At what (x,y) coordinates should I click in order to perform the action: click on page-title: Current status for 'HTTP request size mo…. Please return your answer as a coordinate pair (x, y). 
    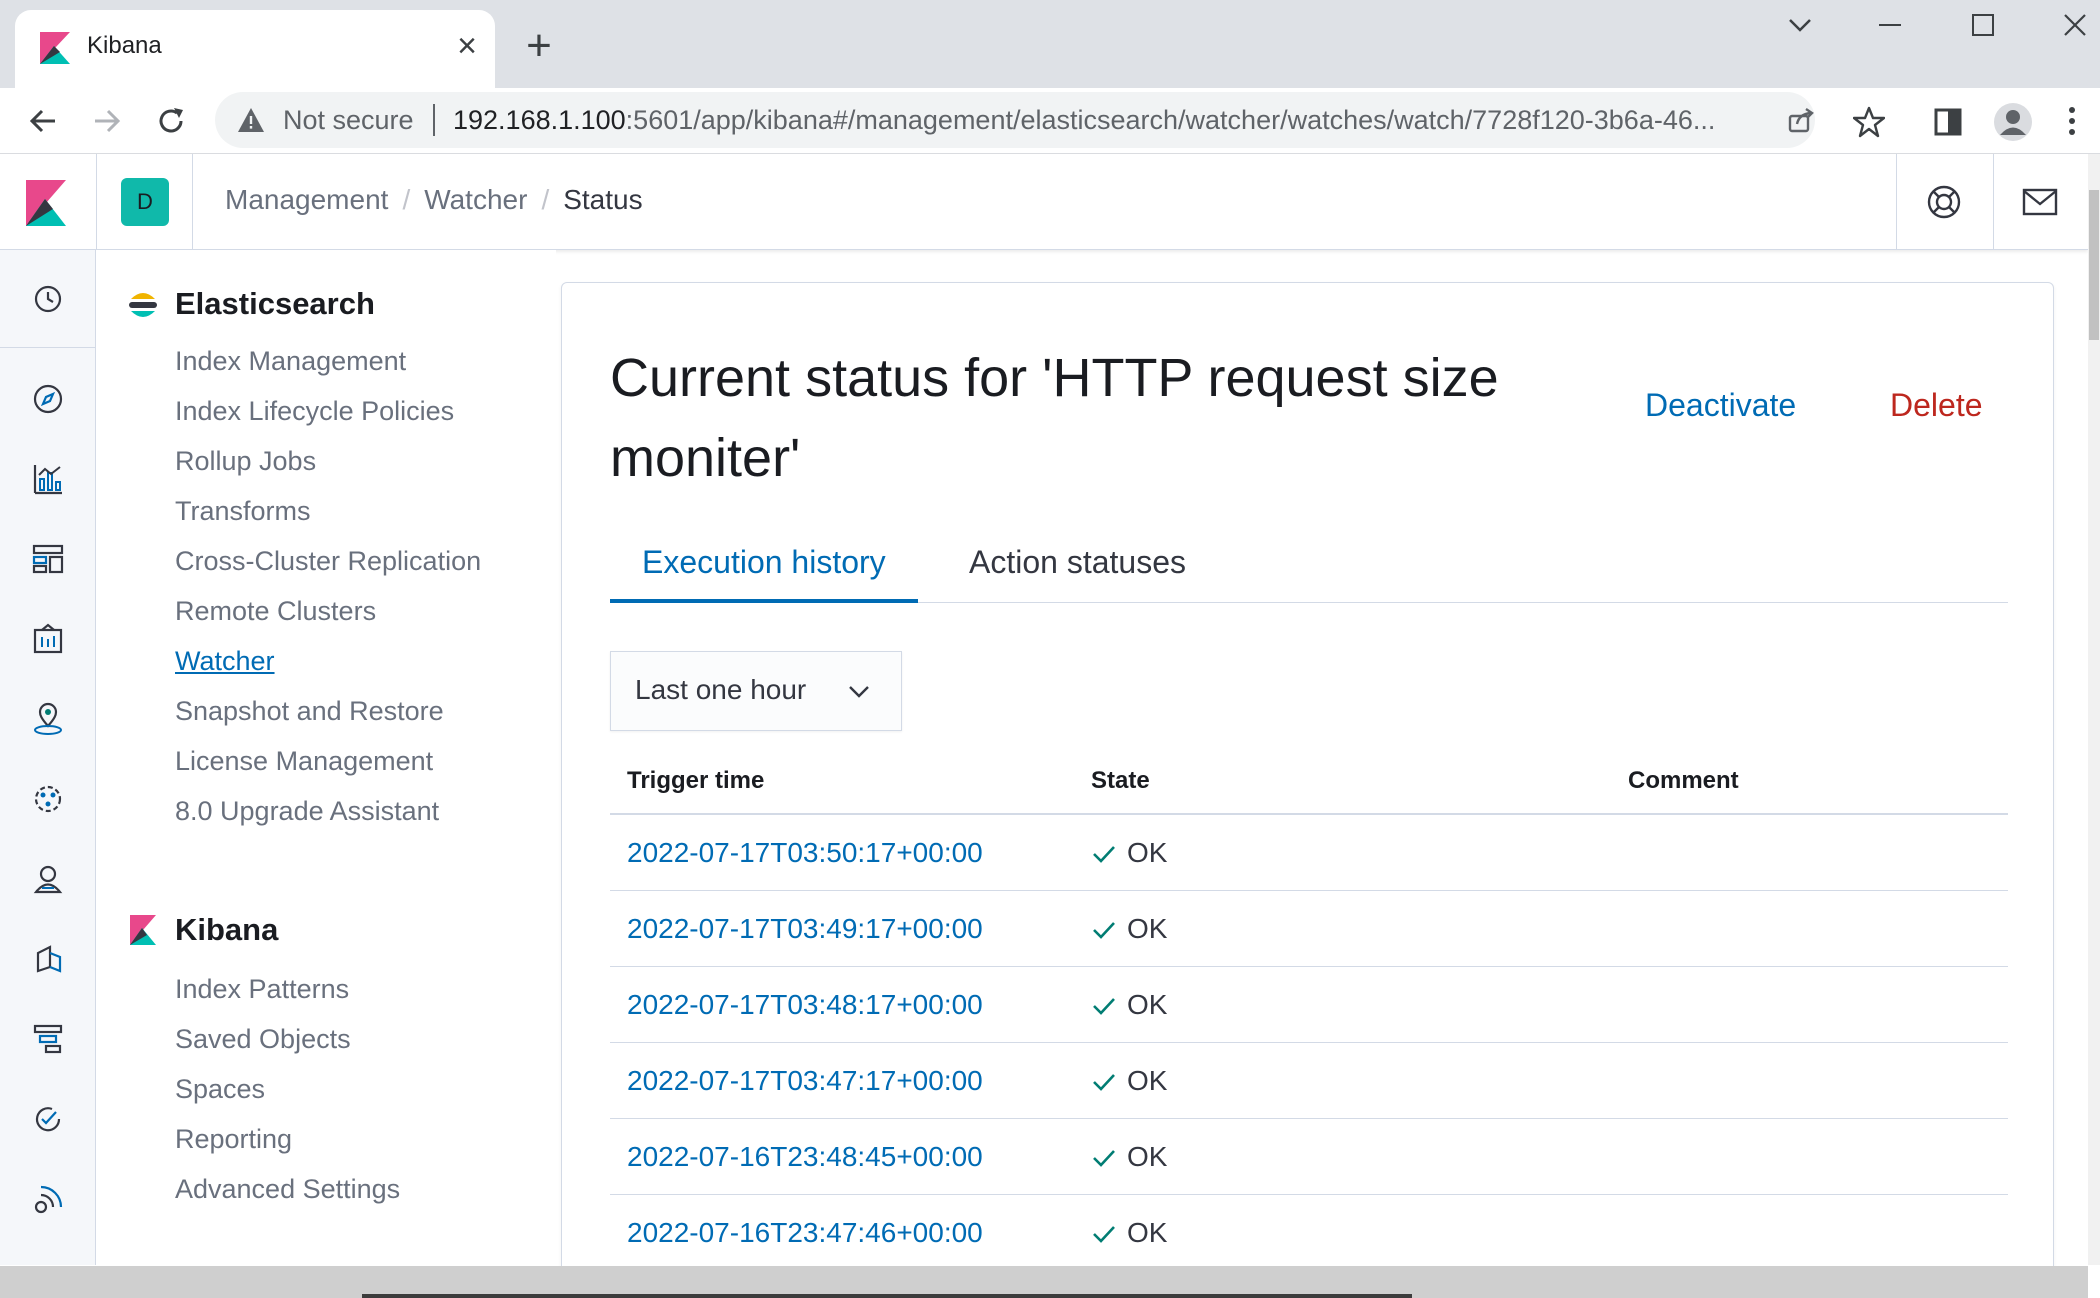
    Looking at the image, I should click on (1054, 418).